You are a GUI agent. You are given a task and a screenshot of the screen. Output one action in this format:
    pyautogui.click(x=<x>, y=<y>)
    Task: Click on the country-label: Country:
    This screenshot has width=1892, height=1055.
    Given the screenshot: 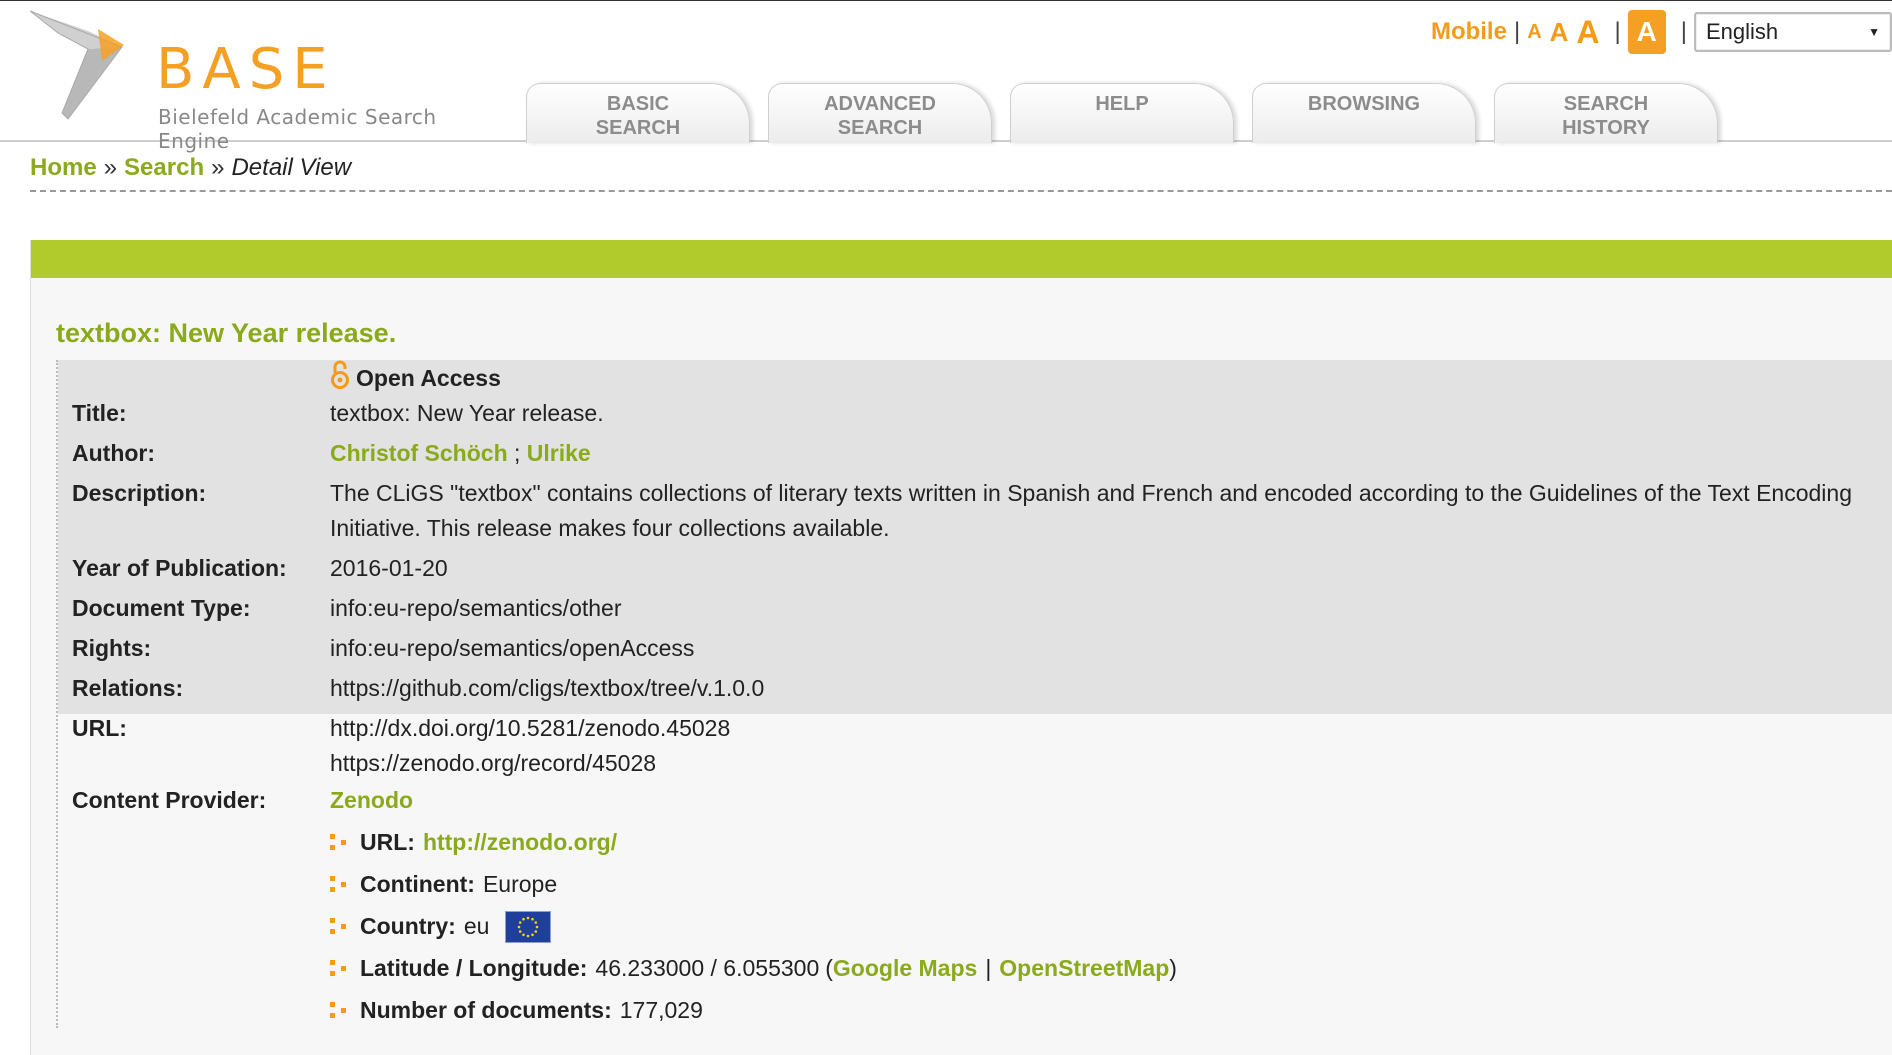 What is the action you would take?
    pyautogui.click(x=408, y=926)
    